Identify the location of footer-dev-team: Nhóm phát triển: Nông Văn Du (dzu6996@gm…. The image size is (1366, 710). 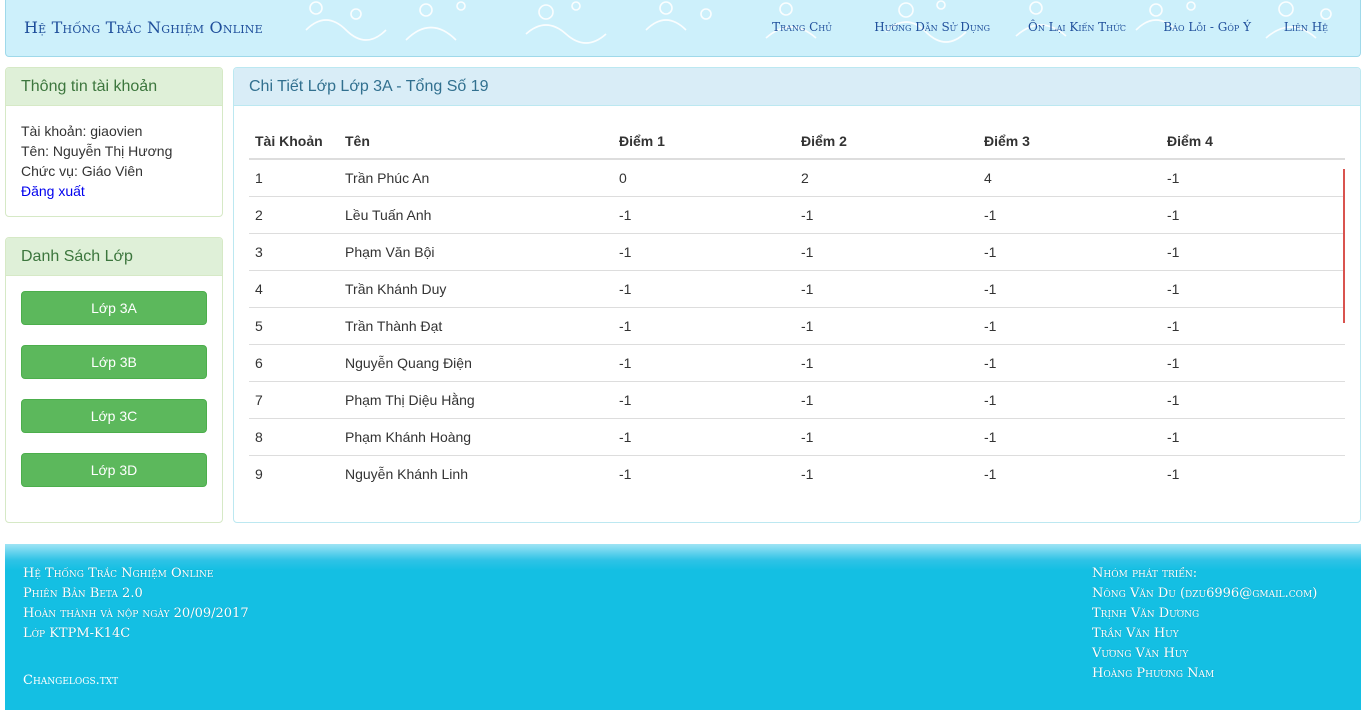
(1204, 624).